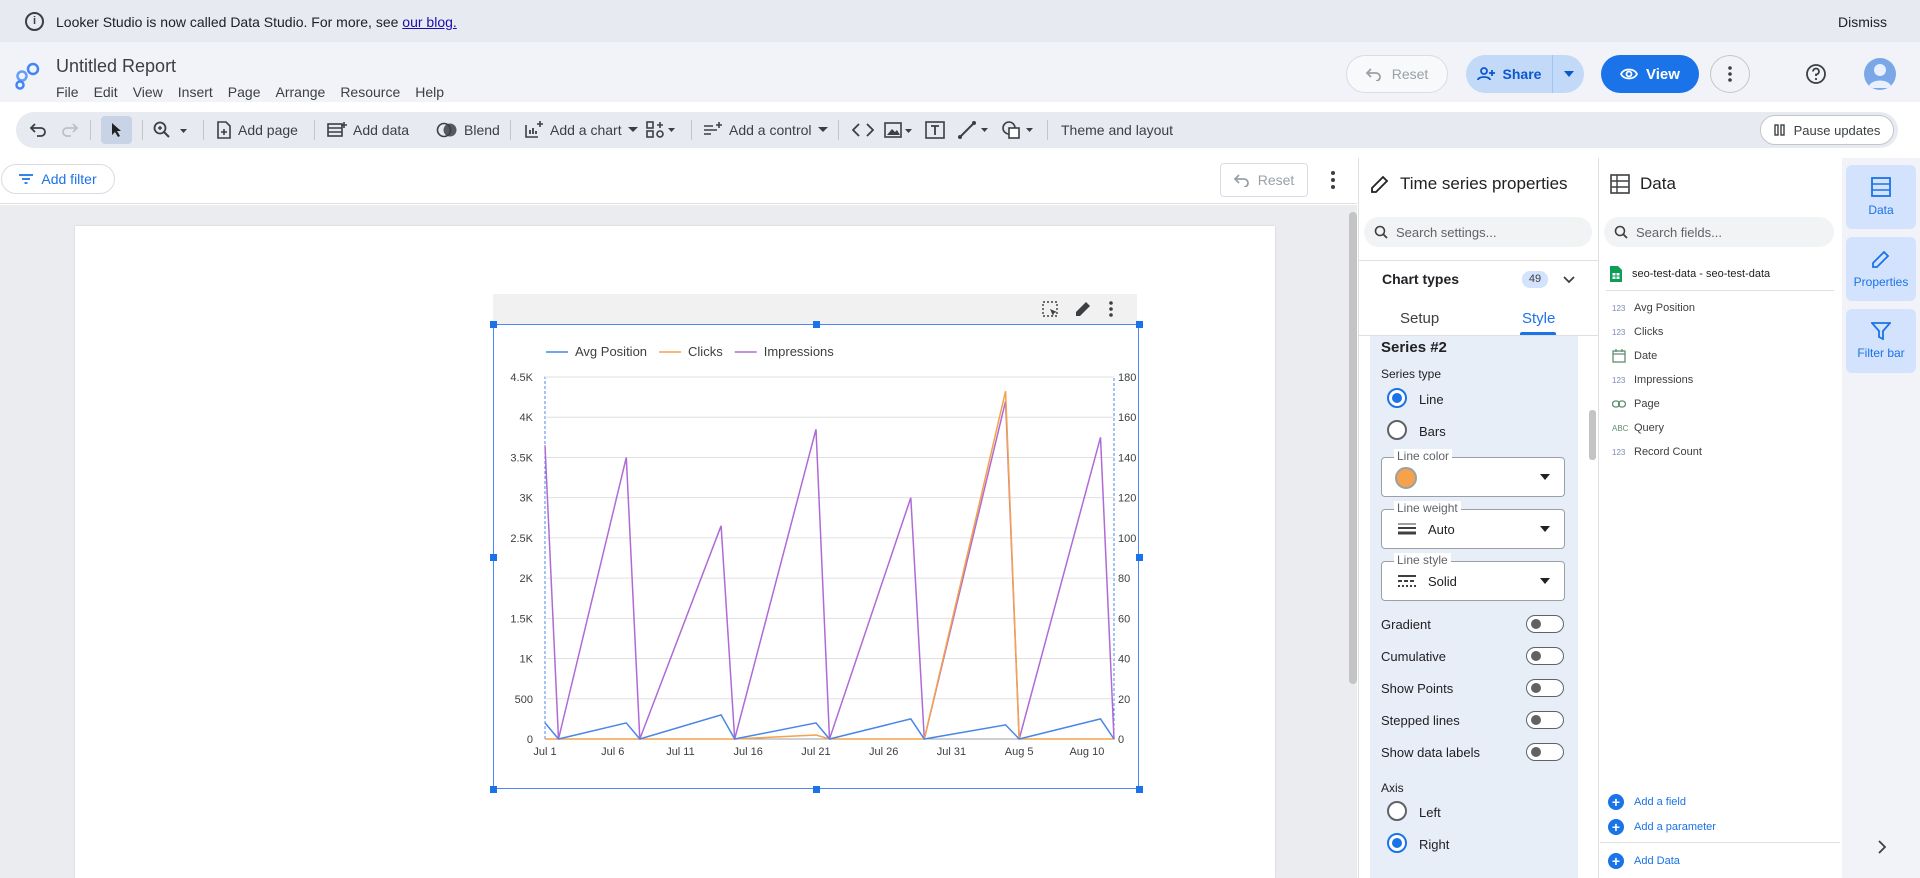 The image size is (1920, 878). Describe the element at coordinates (1647, 802) in the screenshot. I see `add-field-link: + Add a field` at that location.